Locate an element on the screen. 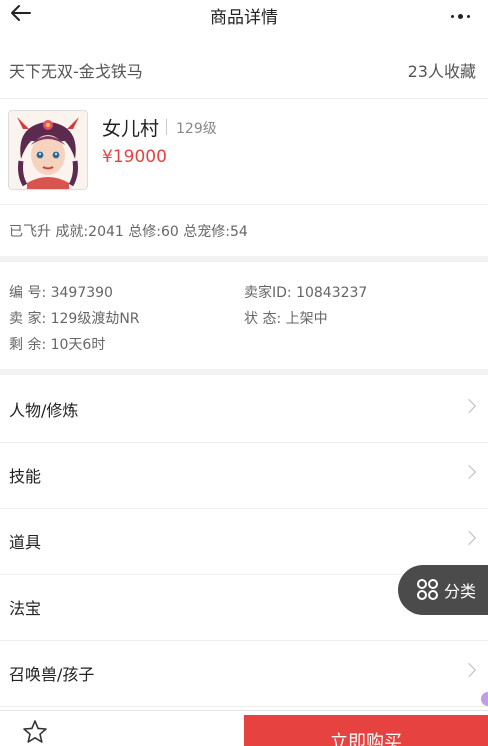  category-label: 分类 is located at coordinates (460, 591).